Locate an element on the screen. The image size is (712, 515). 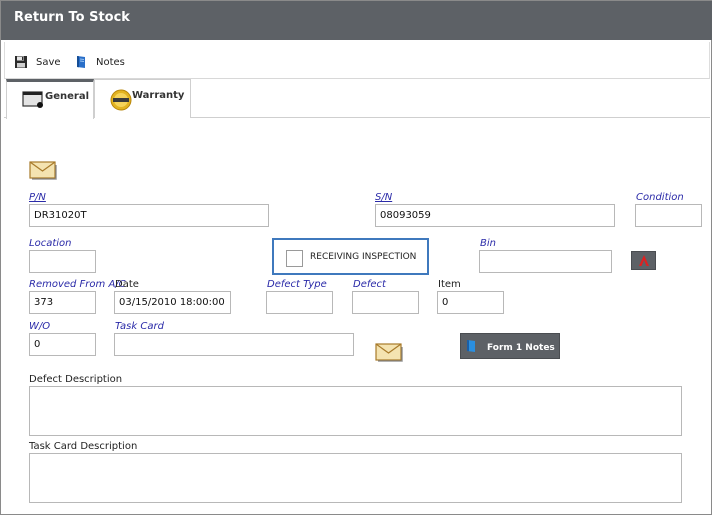
window-title: Return To Stock is located at coordinates (72, 17).